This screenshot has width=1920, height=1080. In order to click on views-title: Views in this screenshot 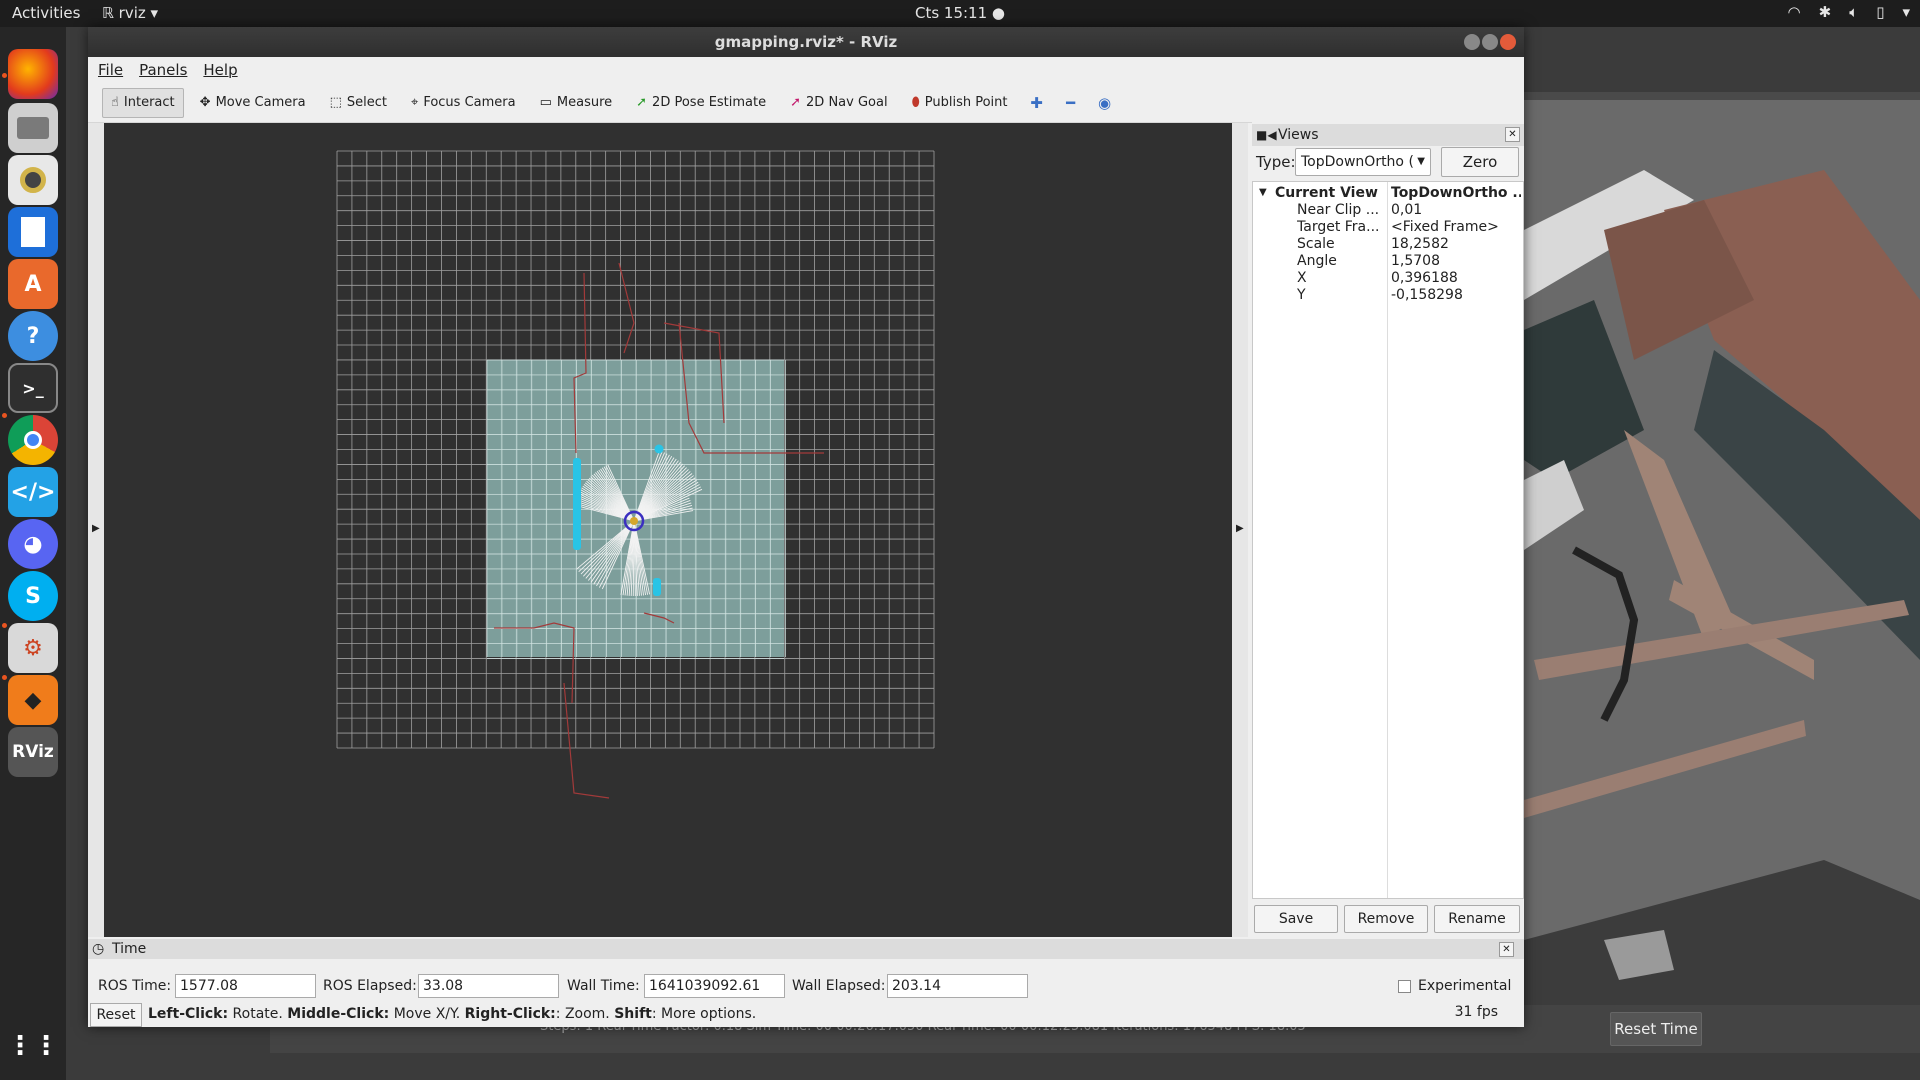, I will do `click(1298, 135)`.